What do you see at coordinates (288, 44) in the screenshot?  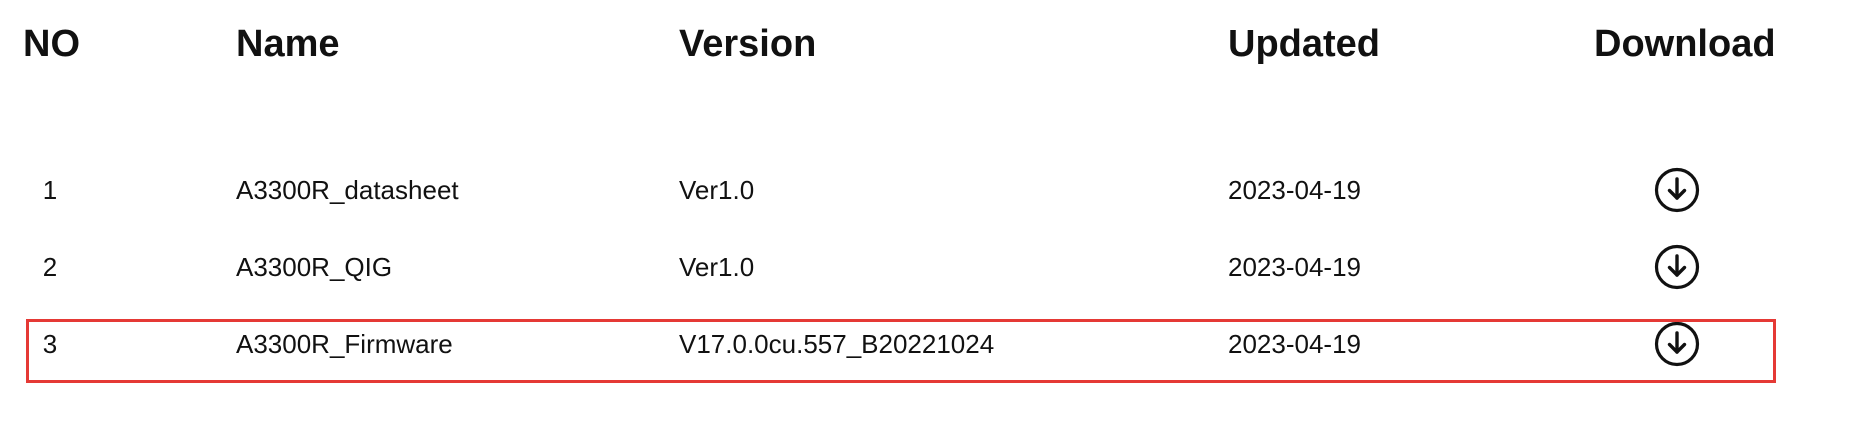 I see `header-name: Name` at bounding box center [288, 44].